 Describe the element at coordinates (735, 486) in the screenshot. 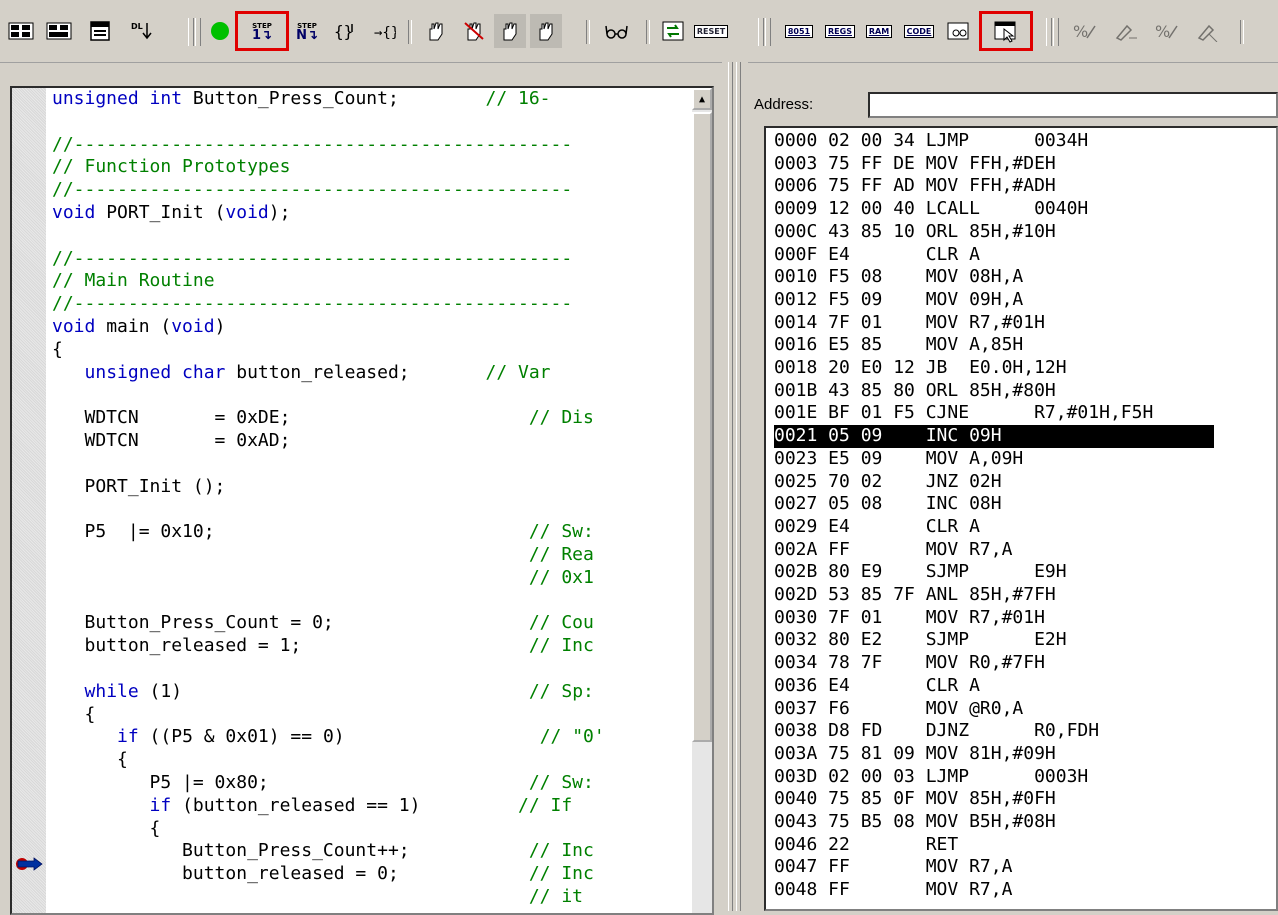

I see `pane-splitter` at that location.